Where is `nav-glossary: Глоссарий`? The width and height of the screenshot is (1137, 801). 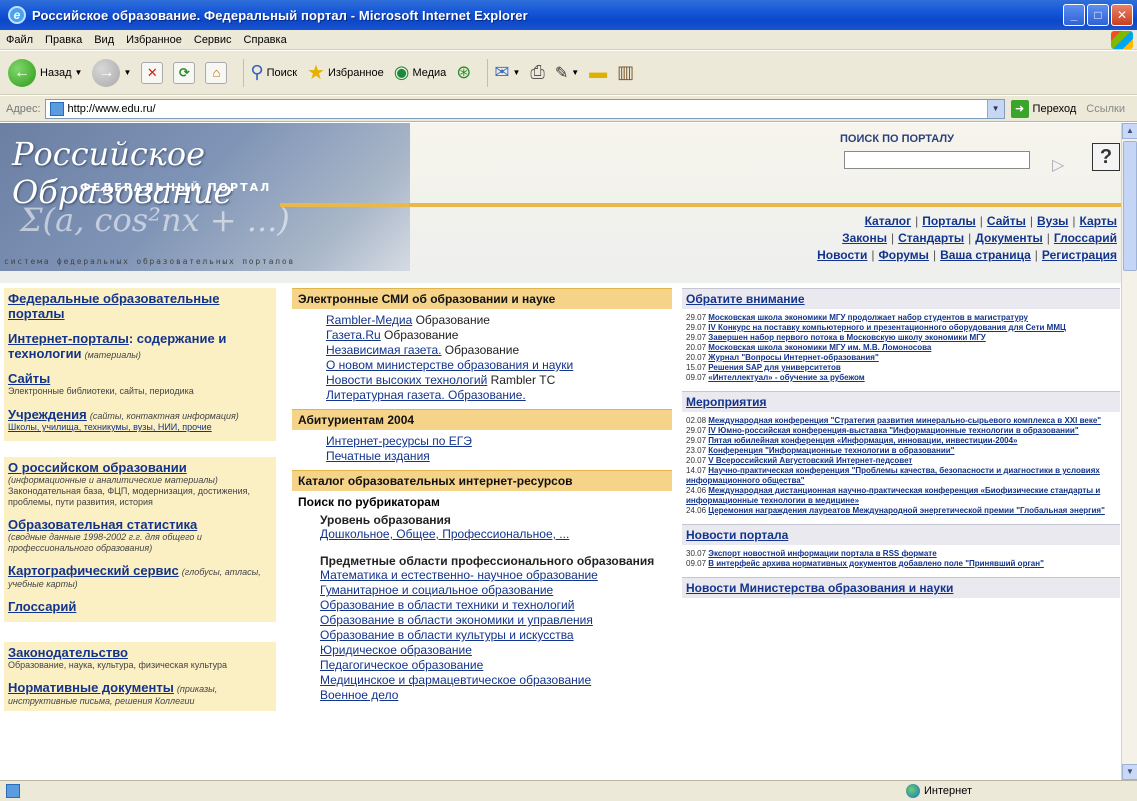 nav-glossary: Глоссарий is located at coordinates (1085, 238).